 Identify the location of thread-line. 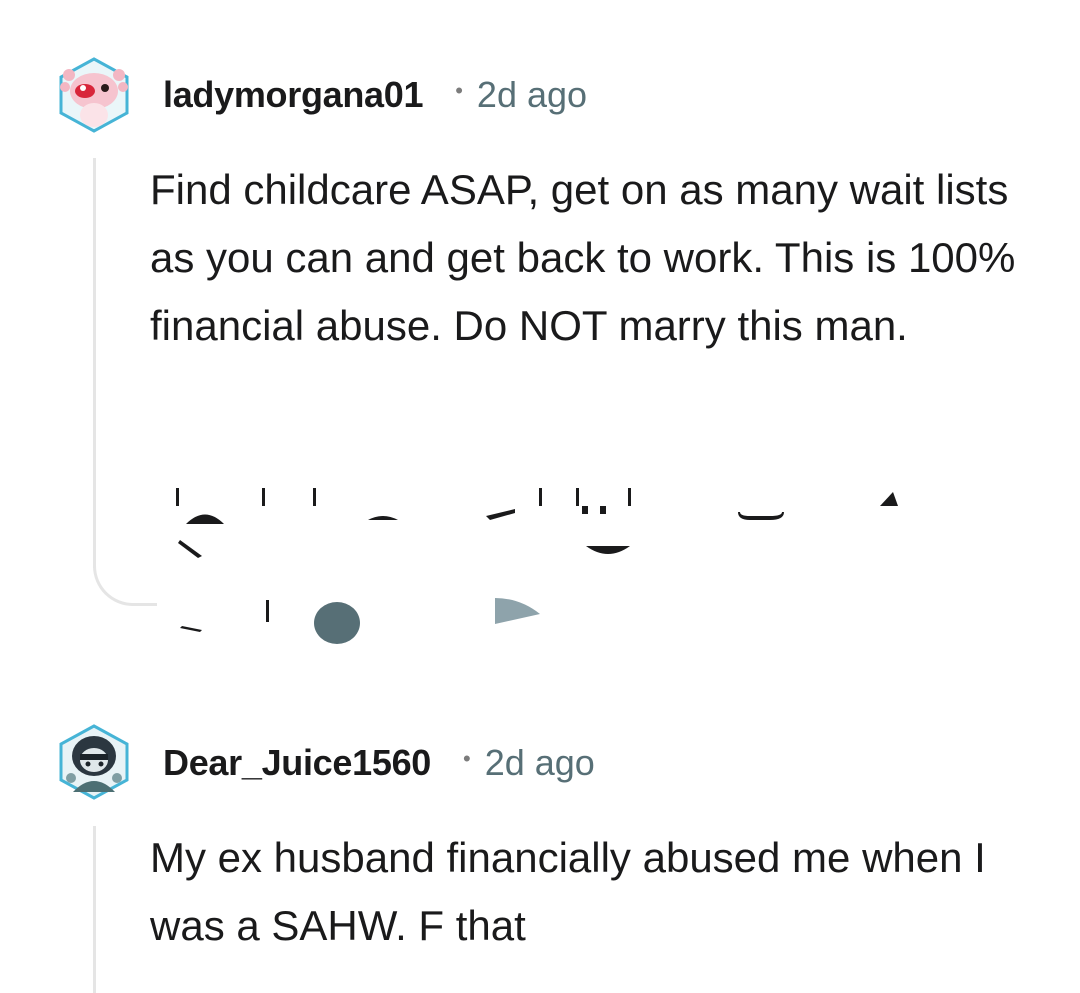
(94, 909).